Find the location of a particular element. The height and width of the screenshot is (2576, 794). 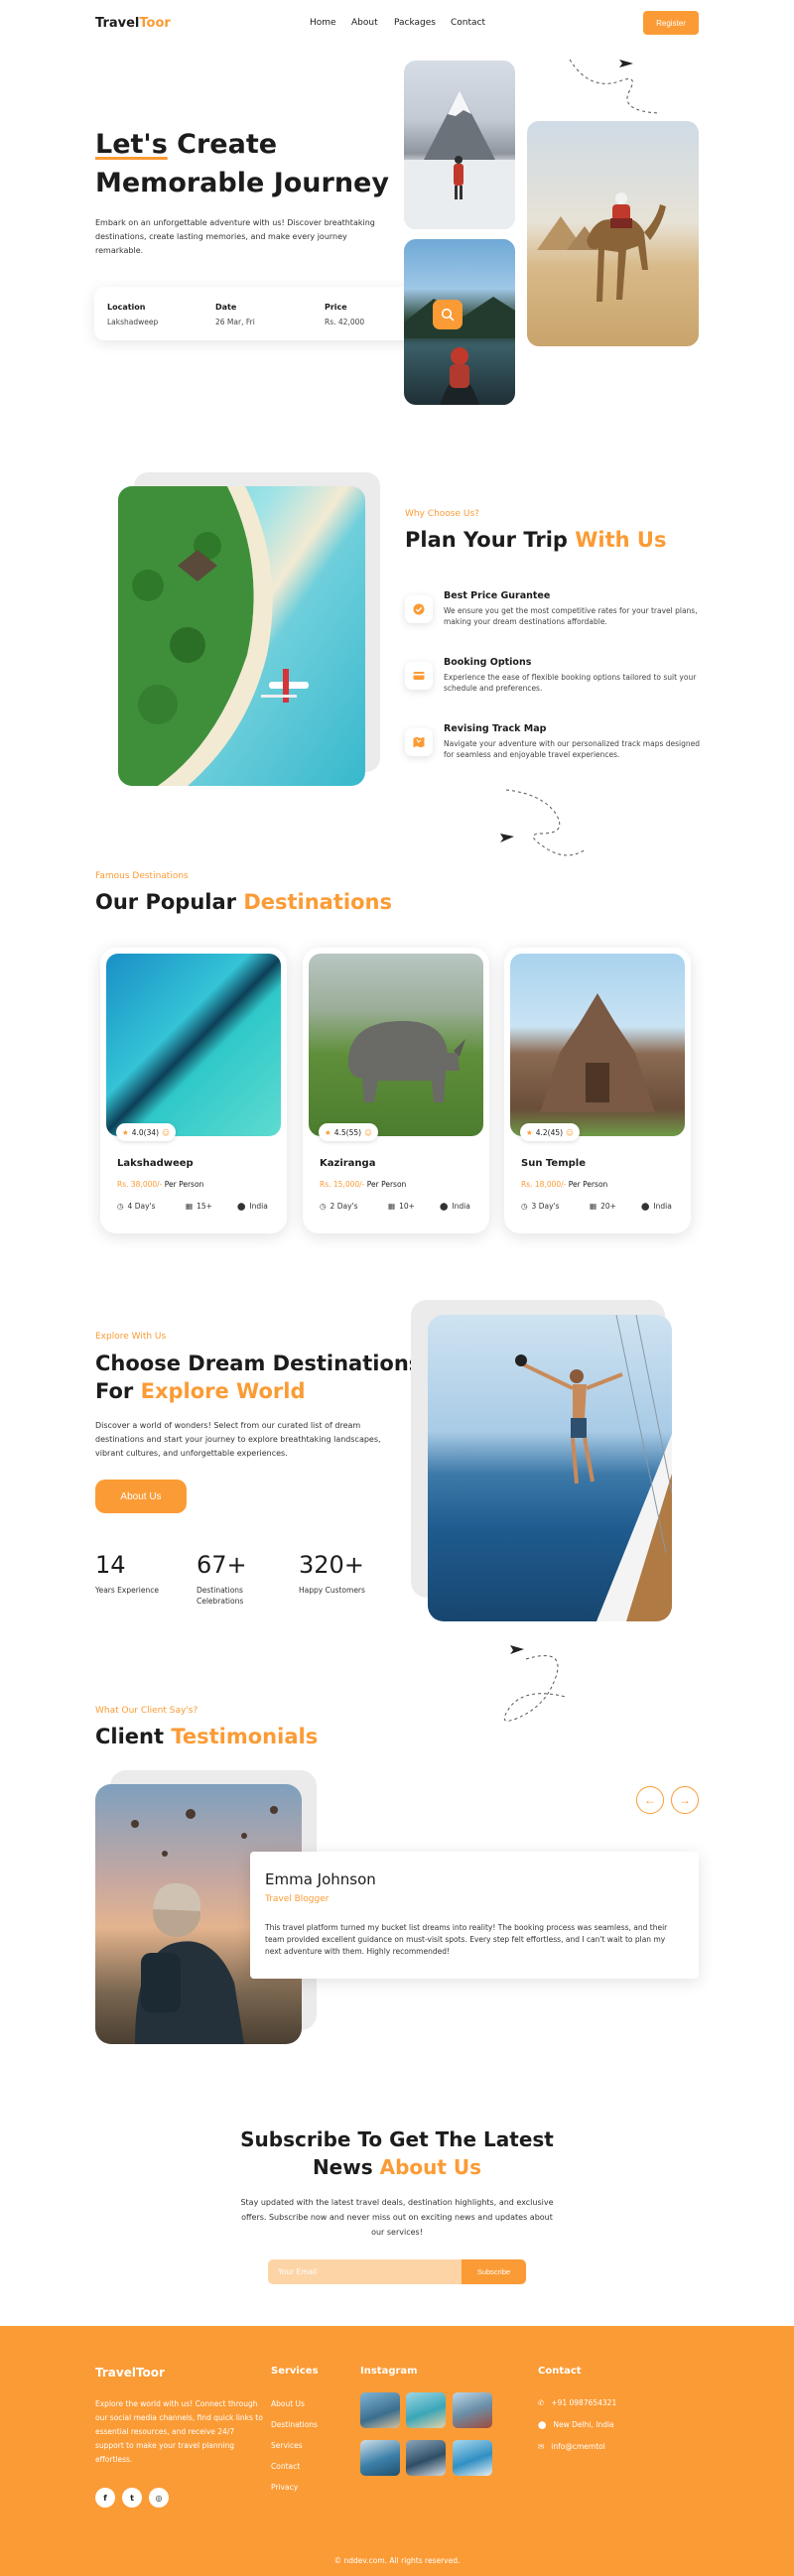

people-value: 20+ is located at coordinates (608, 1207).